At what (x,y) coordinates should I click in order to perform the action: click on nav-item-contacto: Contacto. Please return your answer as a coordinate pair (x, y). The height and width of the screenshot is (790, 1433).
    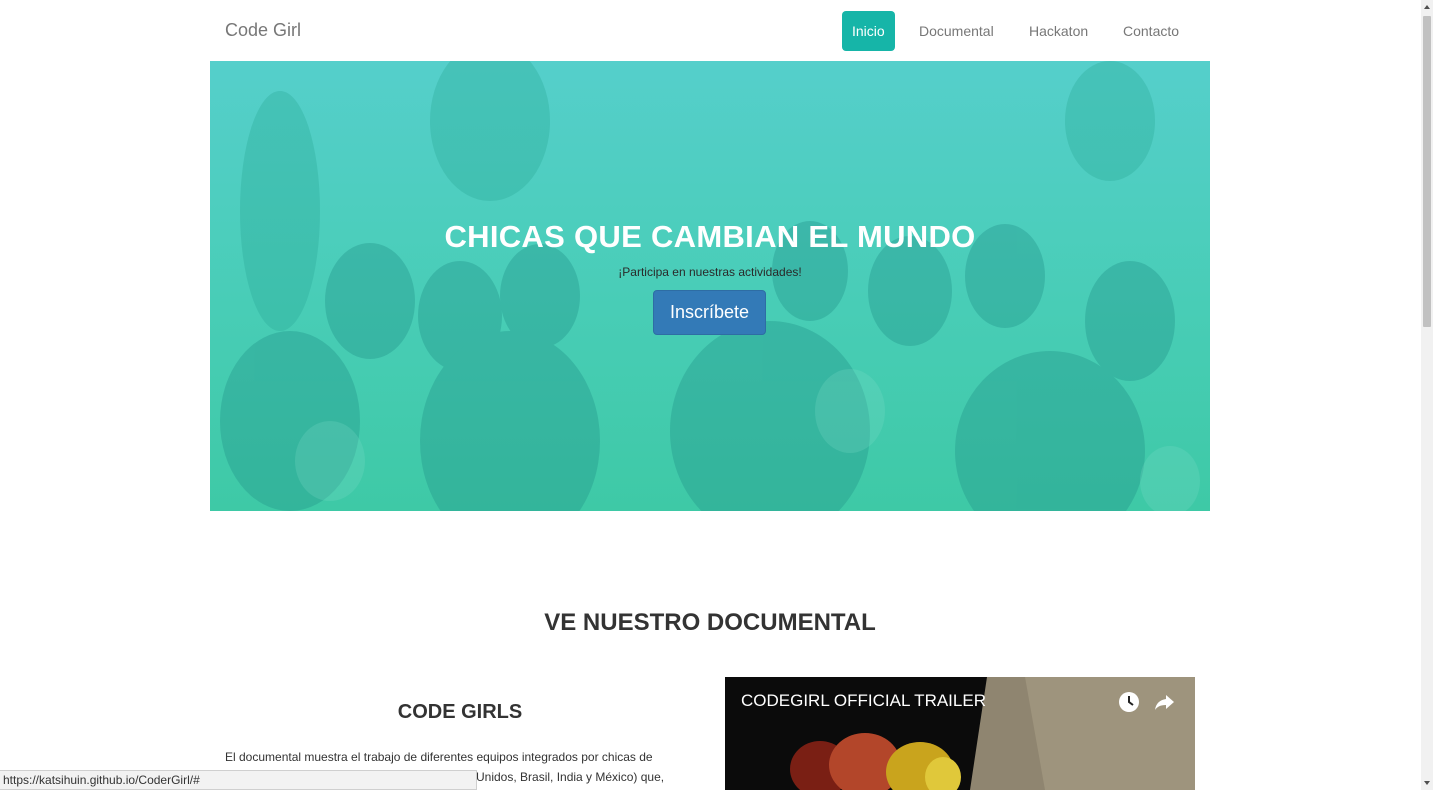
    Looking at the image, I should click on (1151, 31).